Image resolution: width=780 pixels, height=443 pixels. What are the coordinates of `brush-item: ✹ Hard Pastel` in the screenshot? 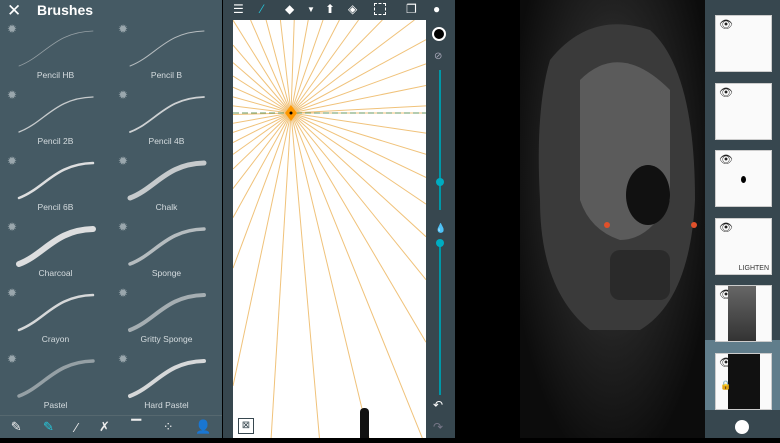 It's located at (166, 384).